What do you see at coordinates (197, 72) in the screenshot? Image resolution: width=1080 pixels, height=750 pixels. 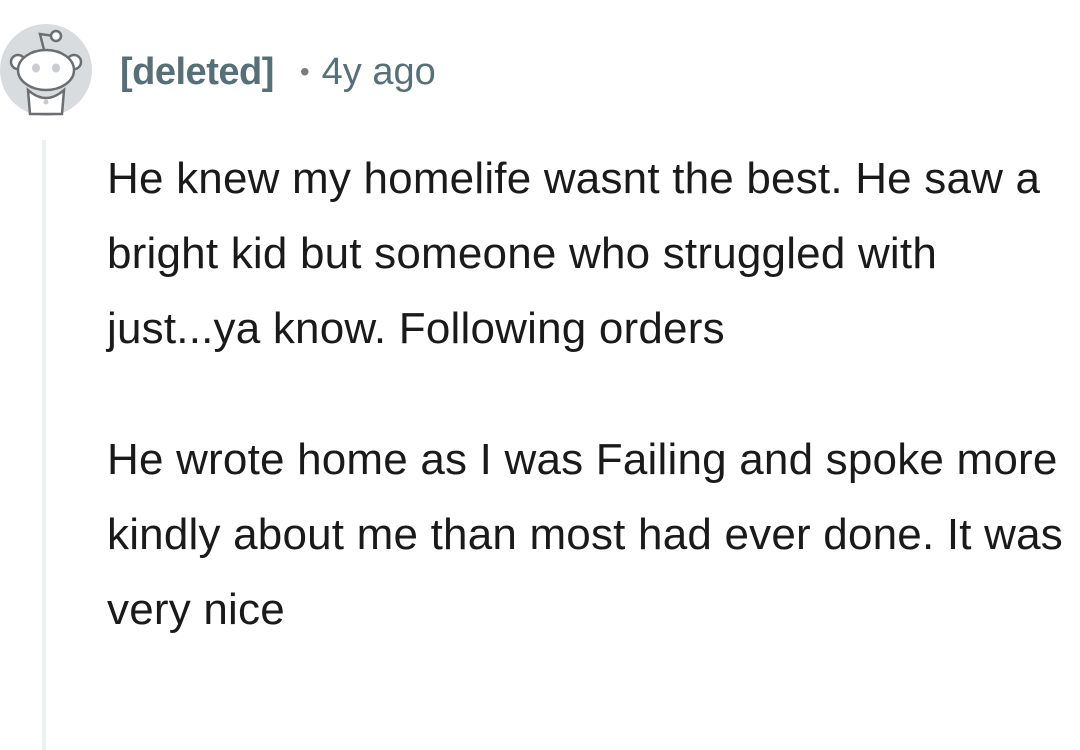 I see `comment-author: [deleted]` at bounding box center [197, 72].